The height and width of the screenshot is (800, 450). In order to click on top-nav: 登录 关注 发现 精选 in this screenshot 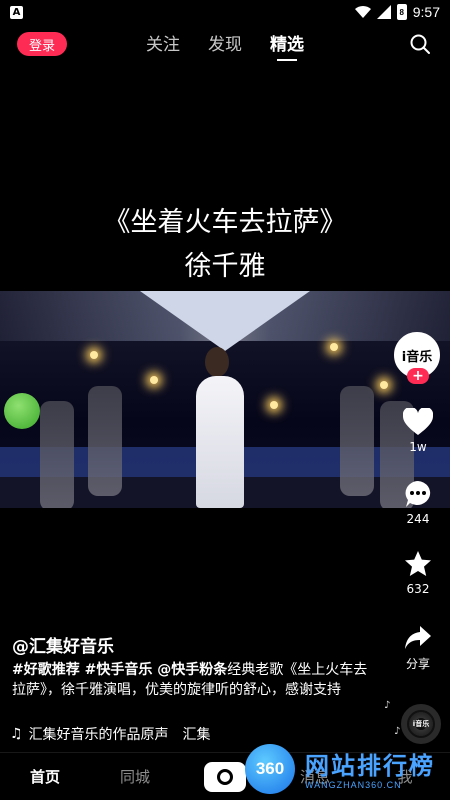, I will do `click(225, 44)`.